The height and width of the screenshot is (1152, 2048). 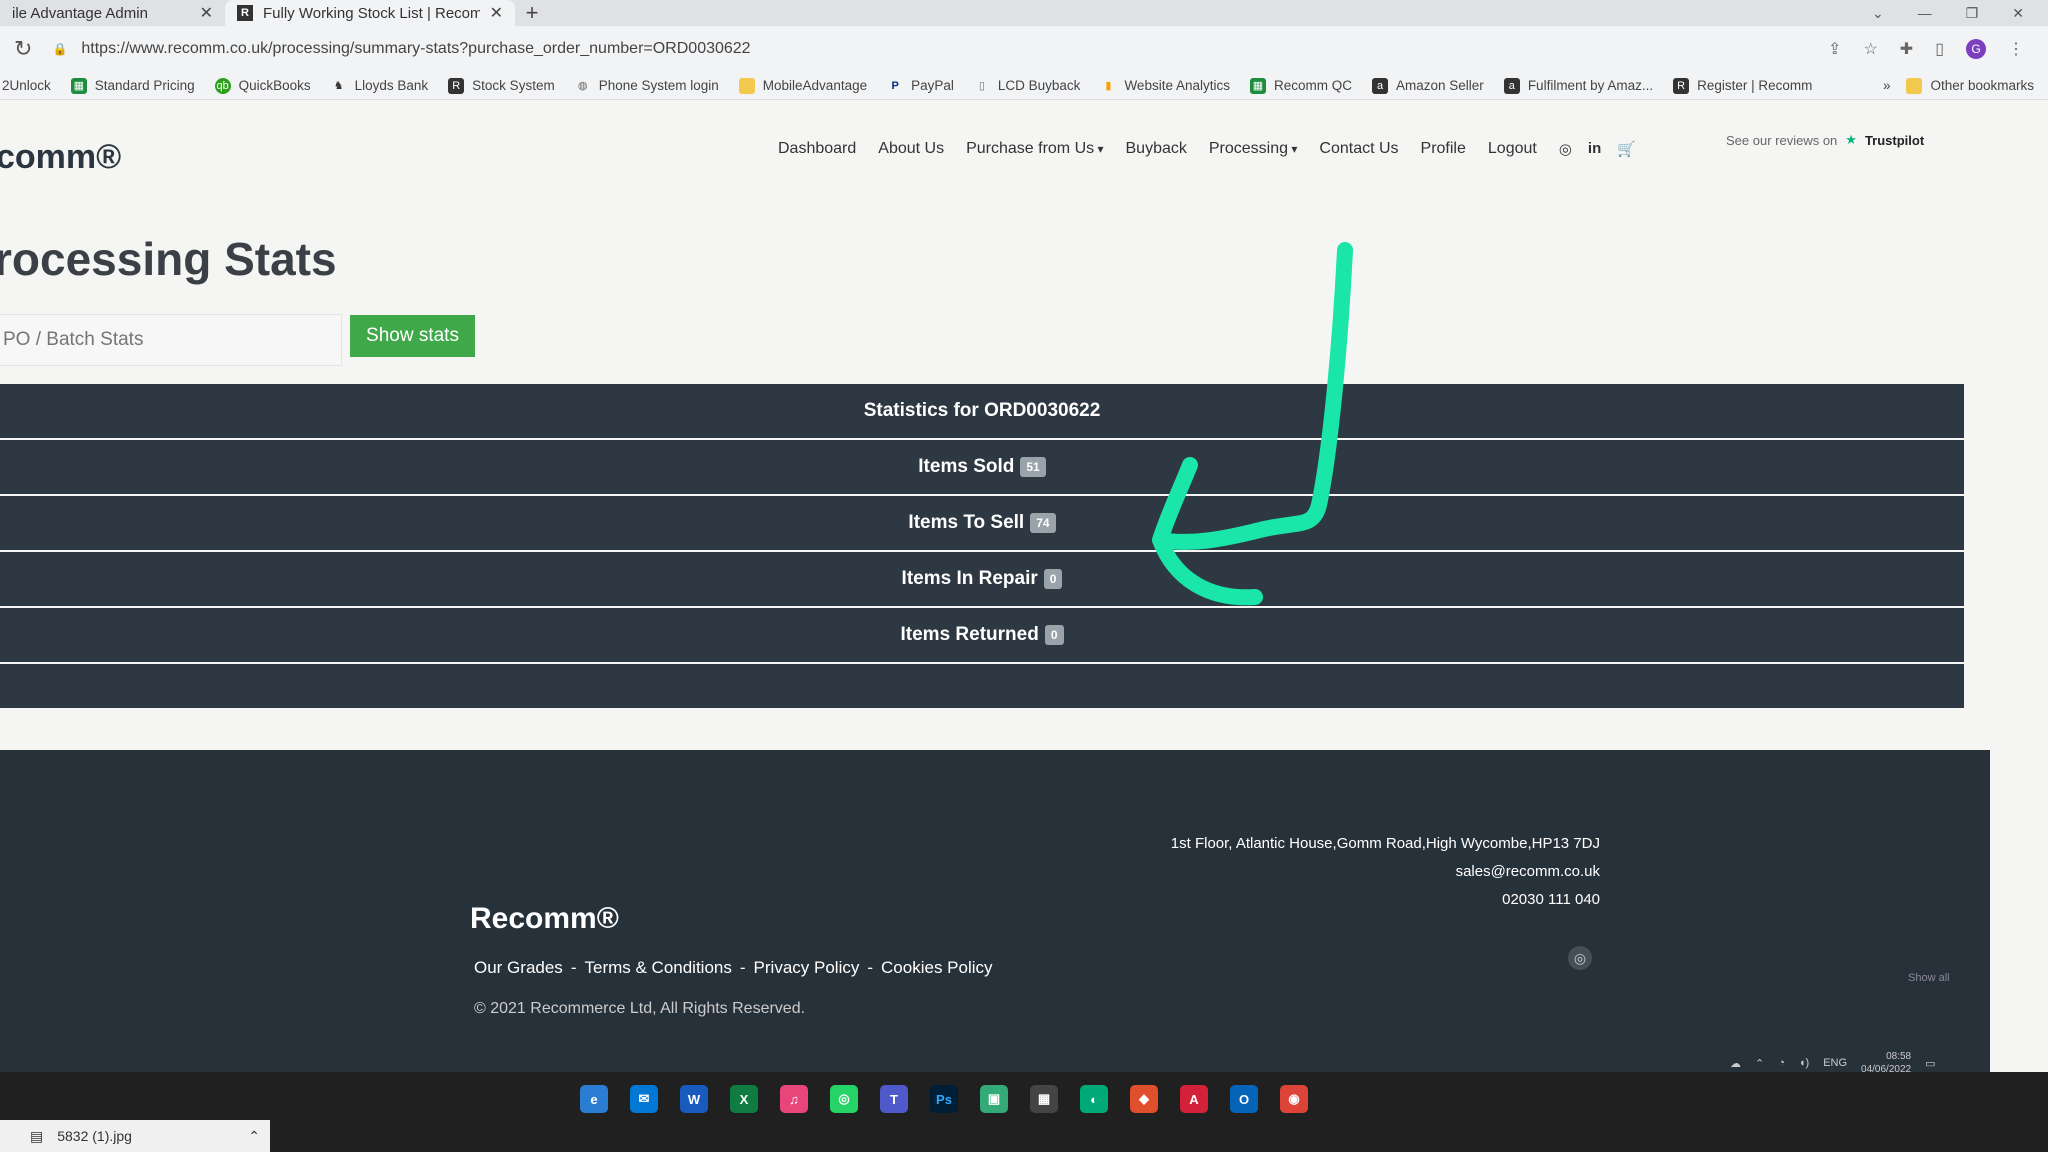 What do you see at coordinates (937, 968) in the screenshot?
I see `link-cookies-policy: Cookies Policy` at bounding box center [937, 968].